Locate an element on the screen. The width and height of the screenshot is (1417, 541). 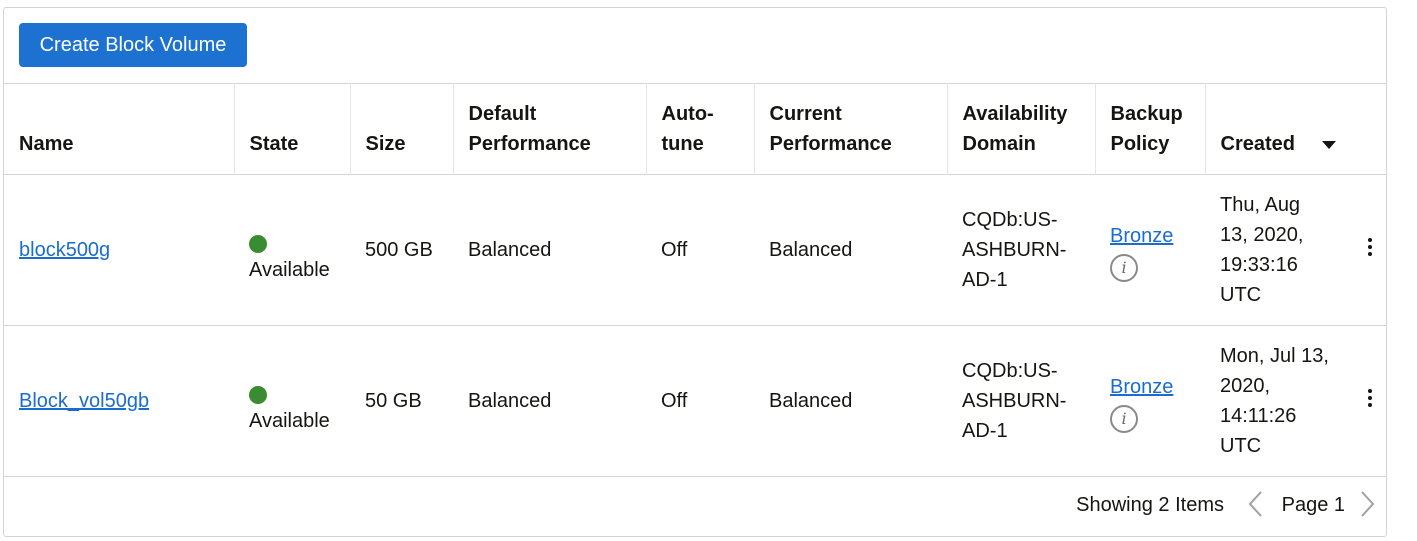
chevron-right-icon is located at coordinates (1367, 504).